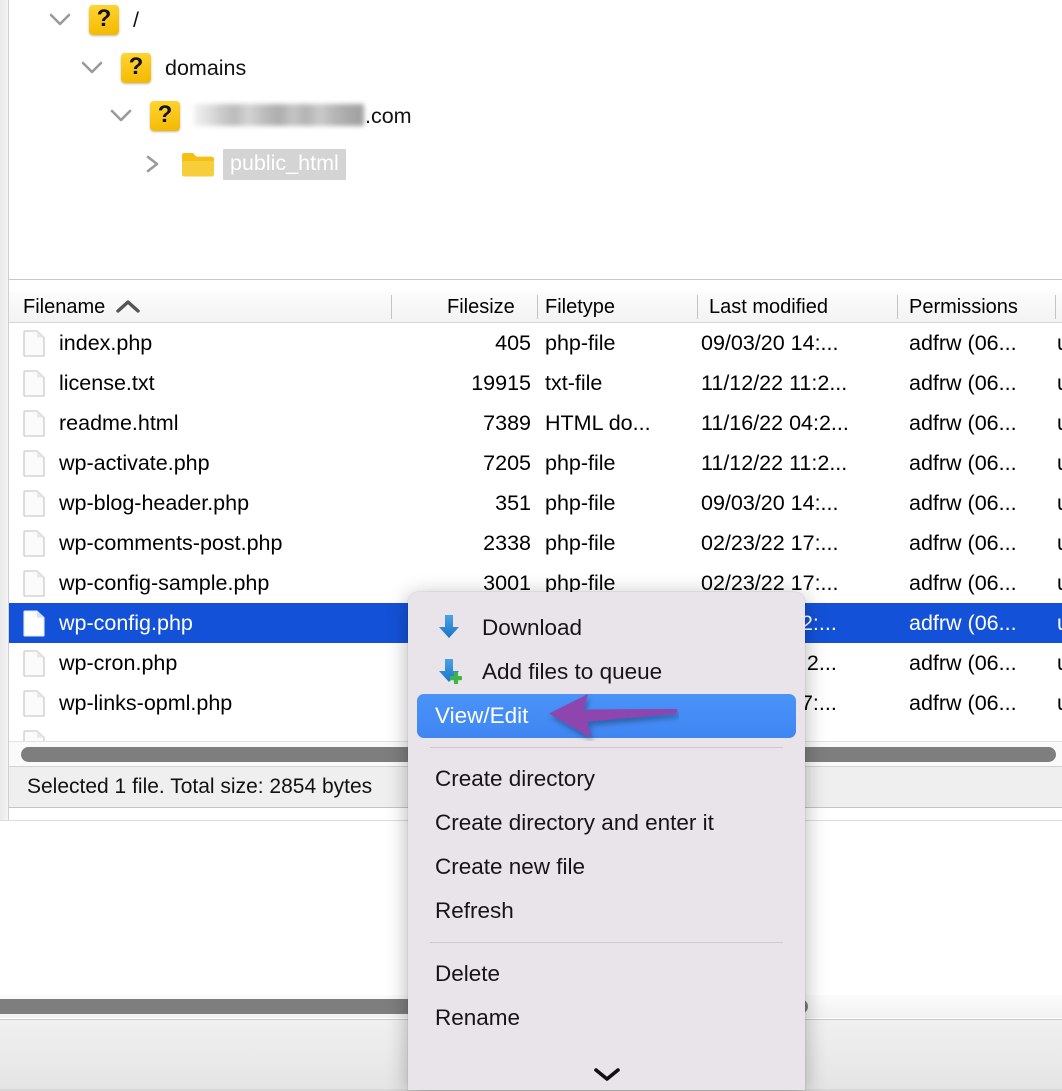  What do you see at coordinates (100, 663) in the screenshot?
I see `cell-filename: wp-cron.php` at bounding box center [100, 663].